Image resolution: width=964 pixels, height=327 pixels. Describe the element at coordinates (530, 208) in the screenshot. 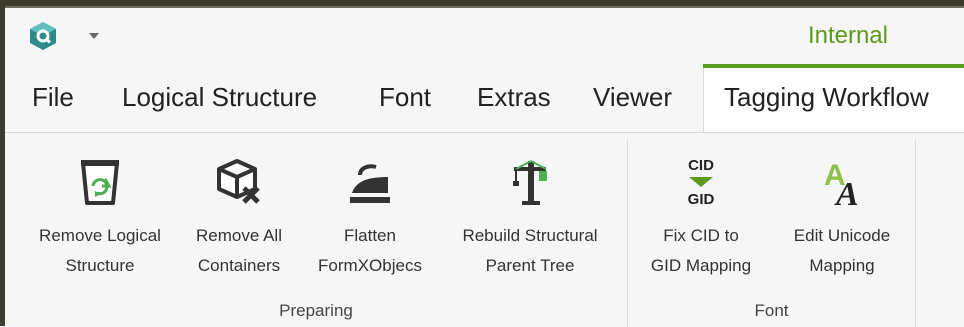

I see `rebuild-structural-parent-tree-button: Rebuild Structural Parent Tree` at that location.